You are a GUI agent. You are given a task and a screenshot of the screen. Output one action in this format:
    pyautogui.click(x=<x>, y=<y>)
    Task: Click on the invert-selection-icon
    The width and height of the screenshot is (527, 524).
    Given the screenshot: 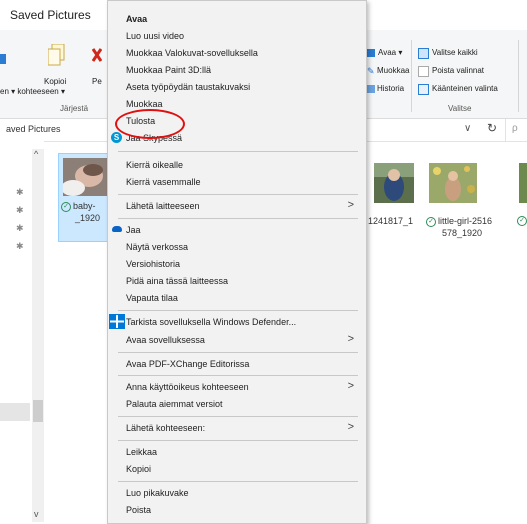 What is the action you would take?
    pyautogui.click(x=423, y=89)
    